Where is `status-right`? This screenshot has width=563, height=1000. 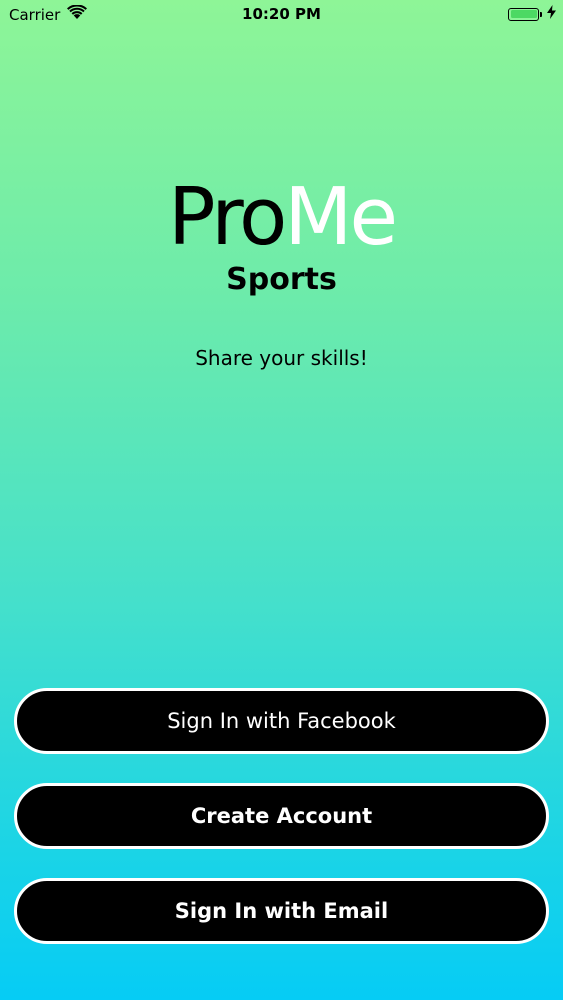
status-right is located at coordinates (532, 14).